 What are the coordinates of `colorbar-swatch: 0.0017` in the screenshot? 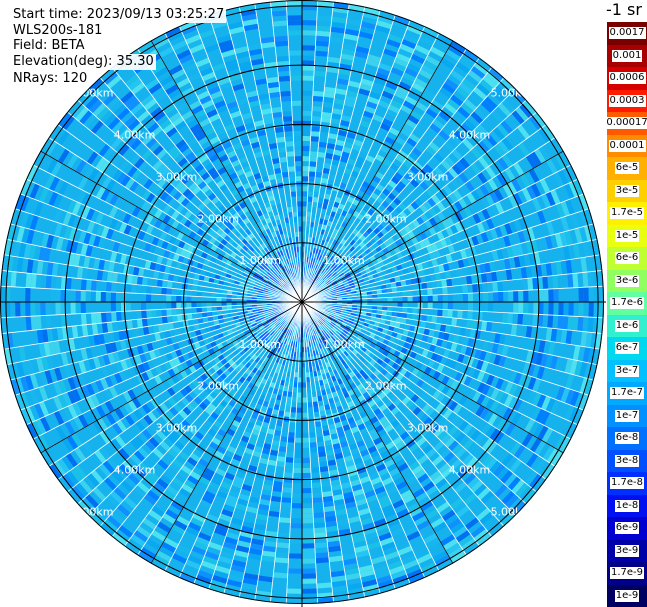 It's located at (627, 33).